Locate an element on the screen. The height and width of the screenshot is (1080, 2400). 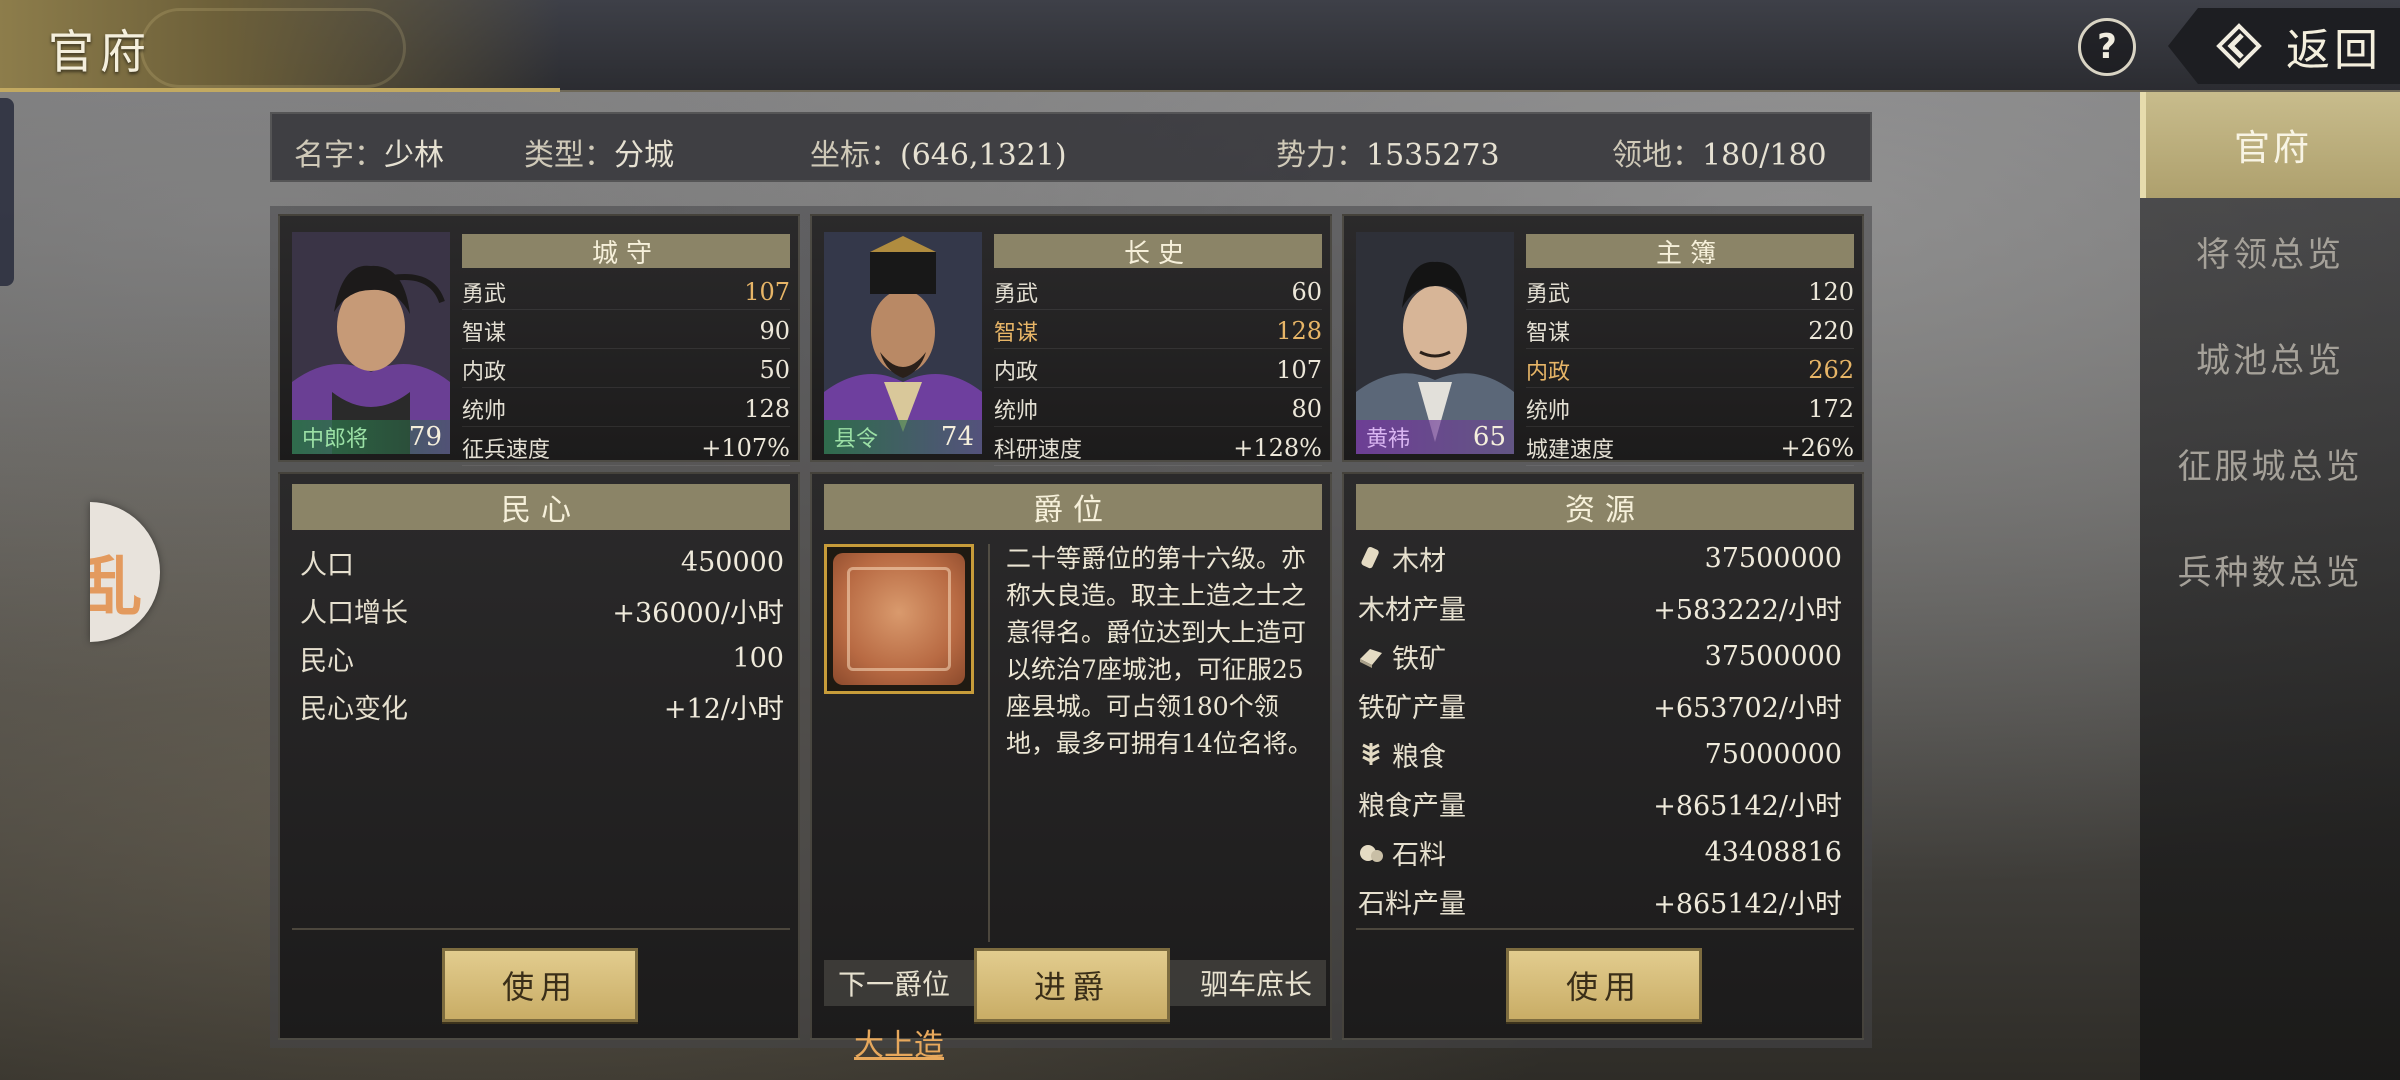
left-drawer-handle is located at coordinates (7, 192).